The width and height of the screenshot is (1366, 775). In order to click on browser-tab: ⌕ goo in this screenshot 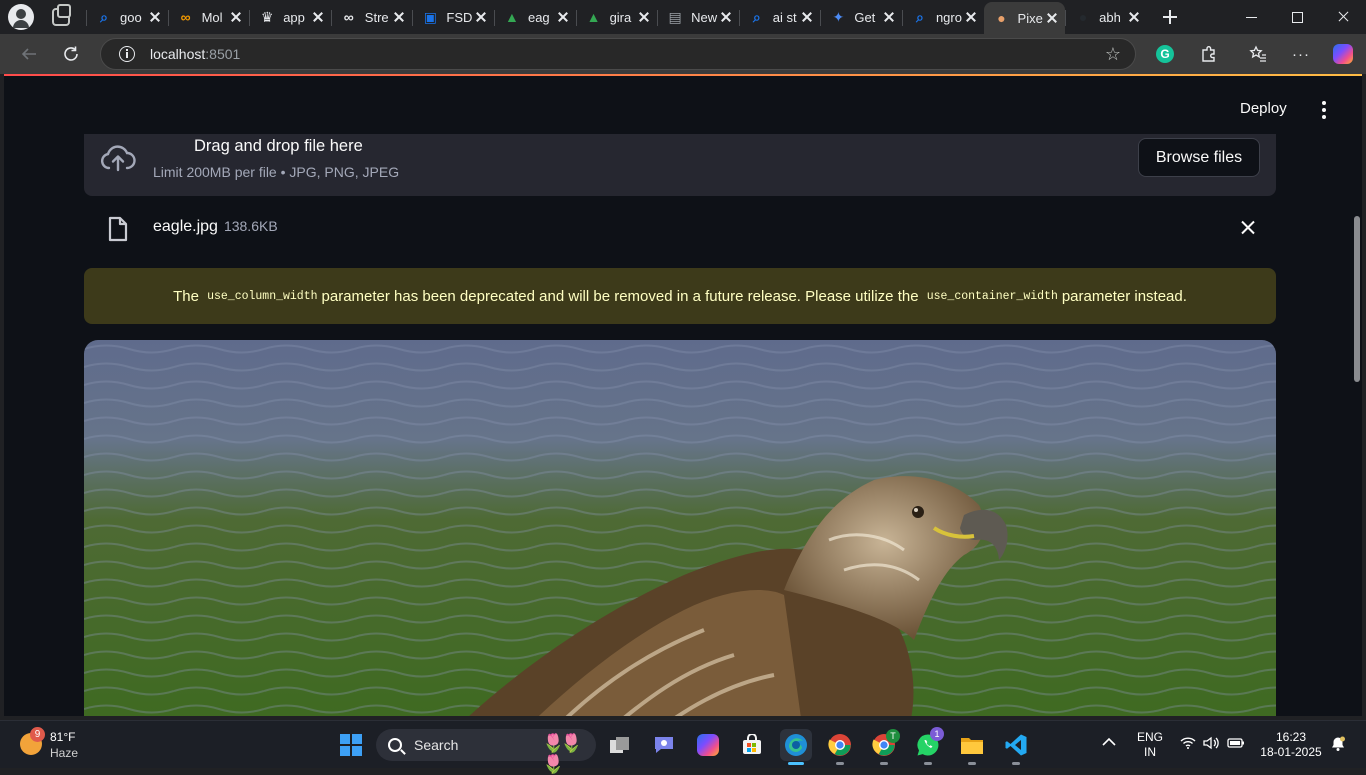, I will do `click(127, 17)`.